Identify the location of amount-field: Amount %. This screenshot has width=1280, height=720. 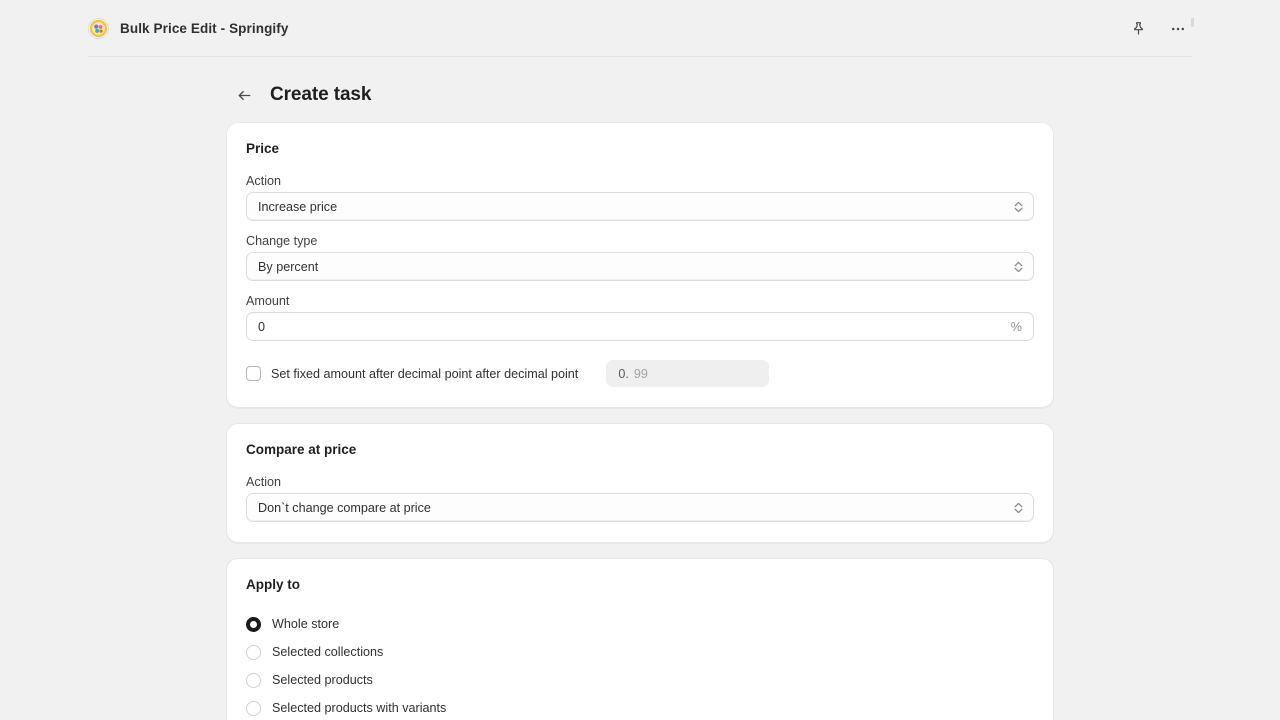
(640, 317).